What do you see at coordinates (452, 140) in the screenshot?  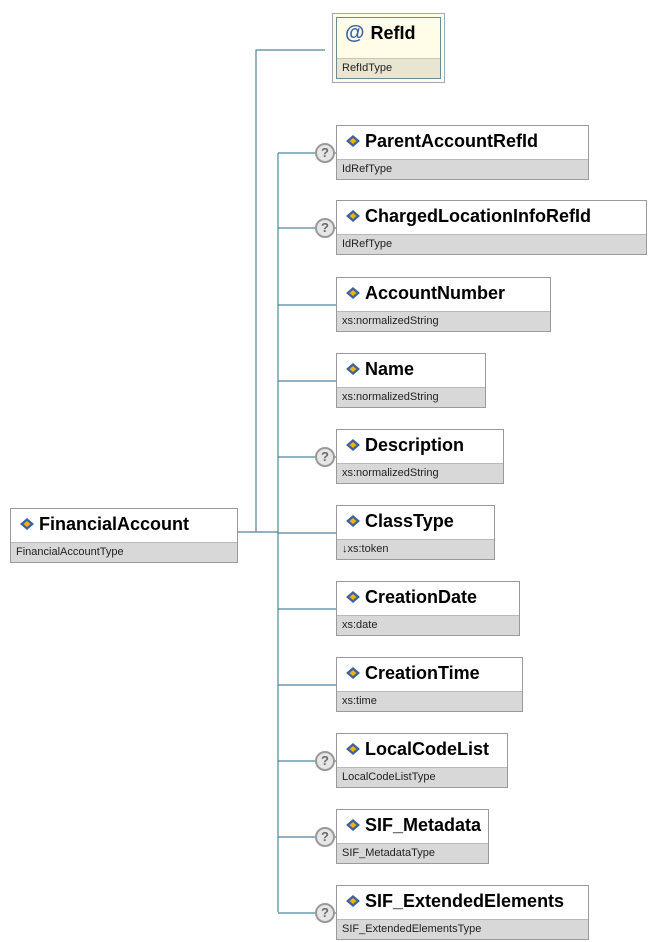 I see `child-element-name: ParentAccountRefId` at bounding box center [452, 140].